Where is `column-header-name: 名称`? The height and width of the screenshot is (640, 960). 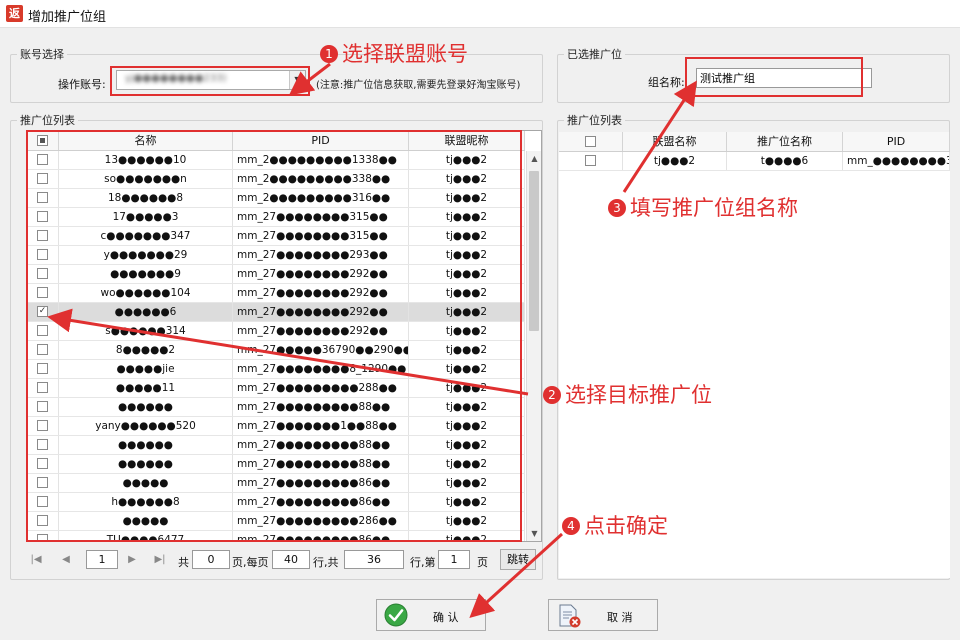
column-header-name: 名称 is located at coordinates (146, 140).